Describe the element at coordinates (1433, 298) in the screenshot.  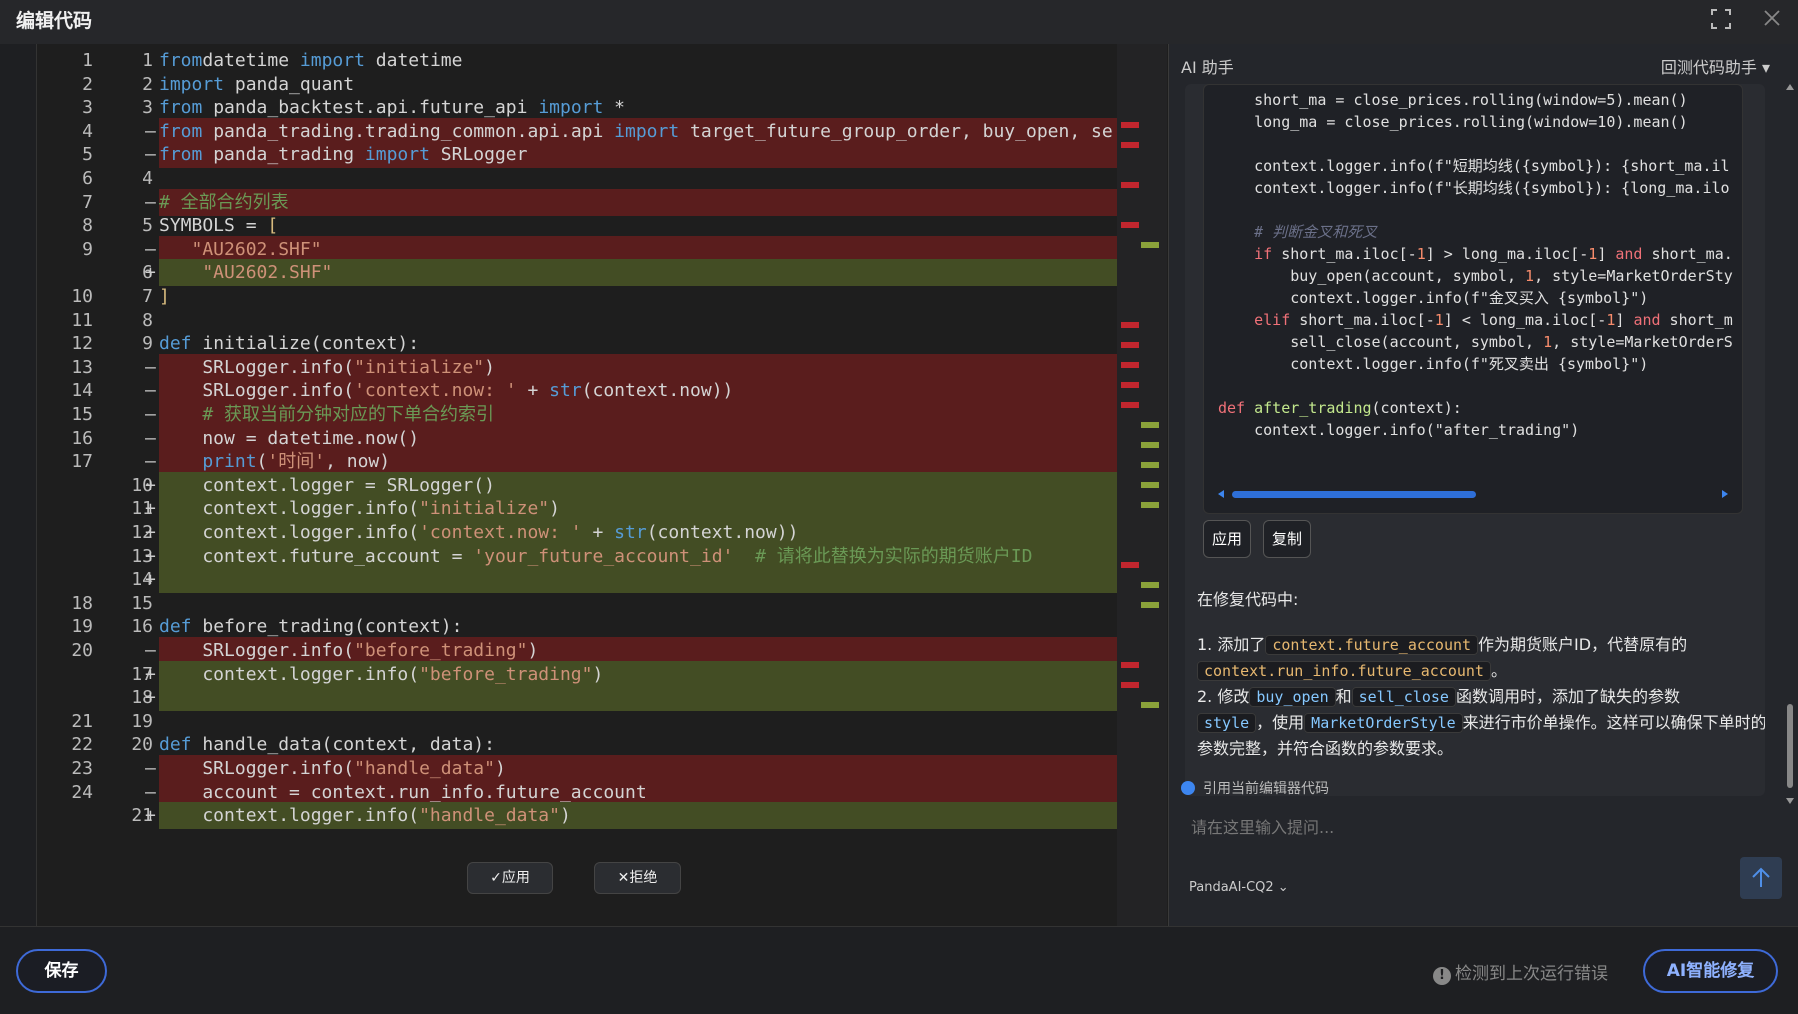
I see `code-block-line: context.logger.info(f"金叉买入 {symbol}")` at that location.